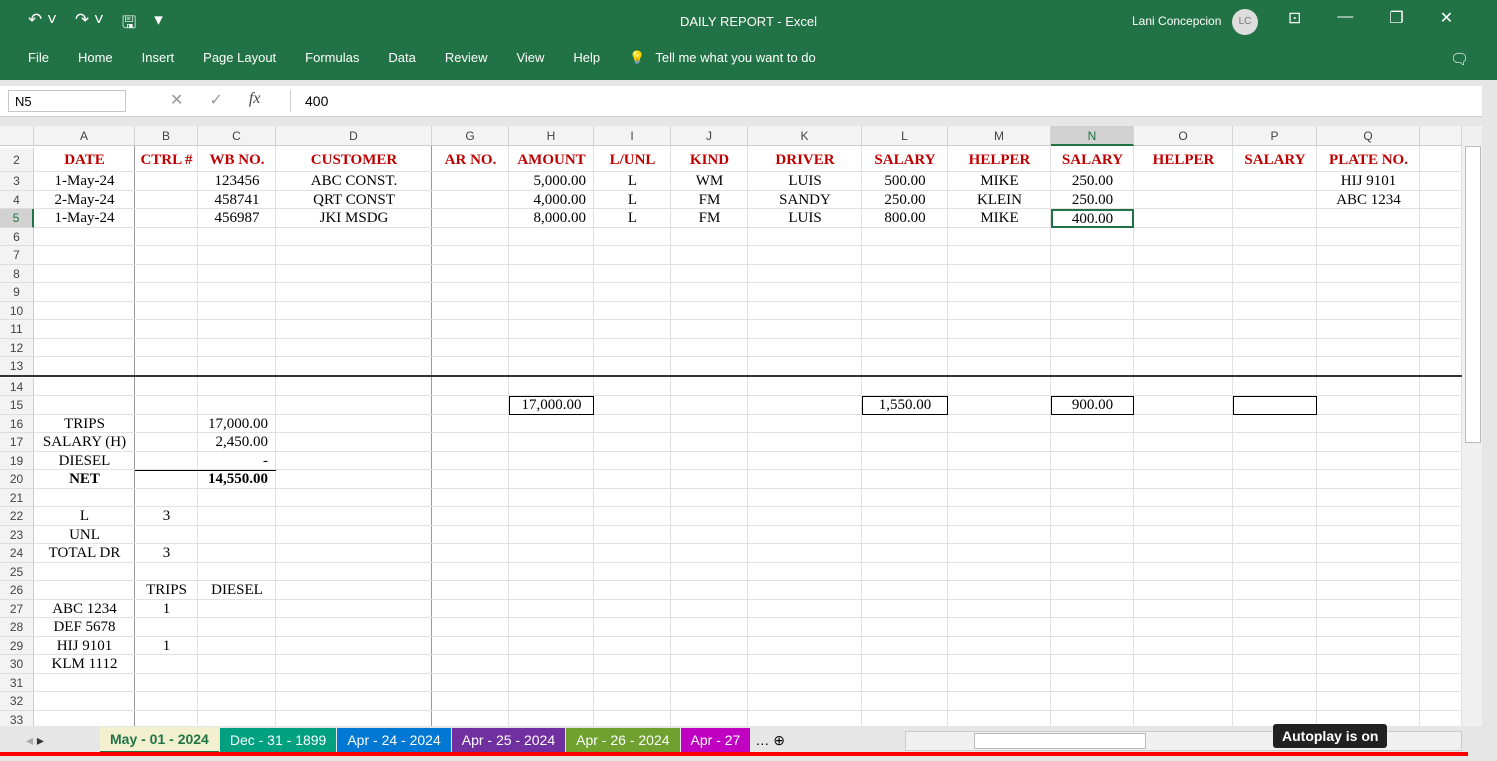 The height and width of the screenshot is (761, 1497). What do you see at coordinates (17, 405) in the screenshot?
I see `row-header: 15` at bounding box center [17, 405].